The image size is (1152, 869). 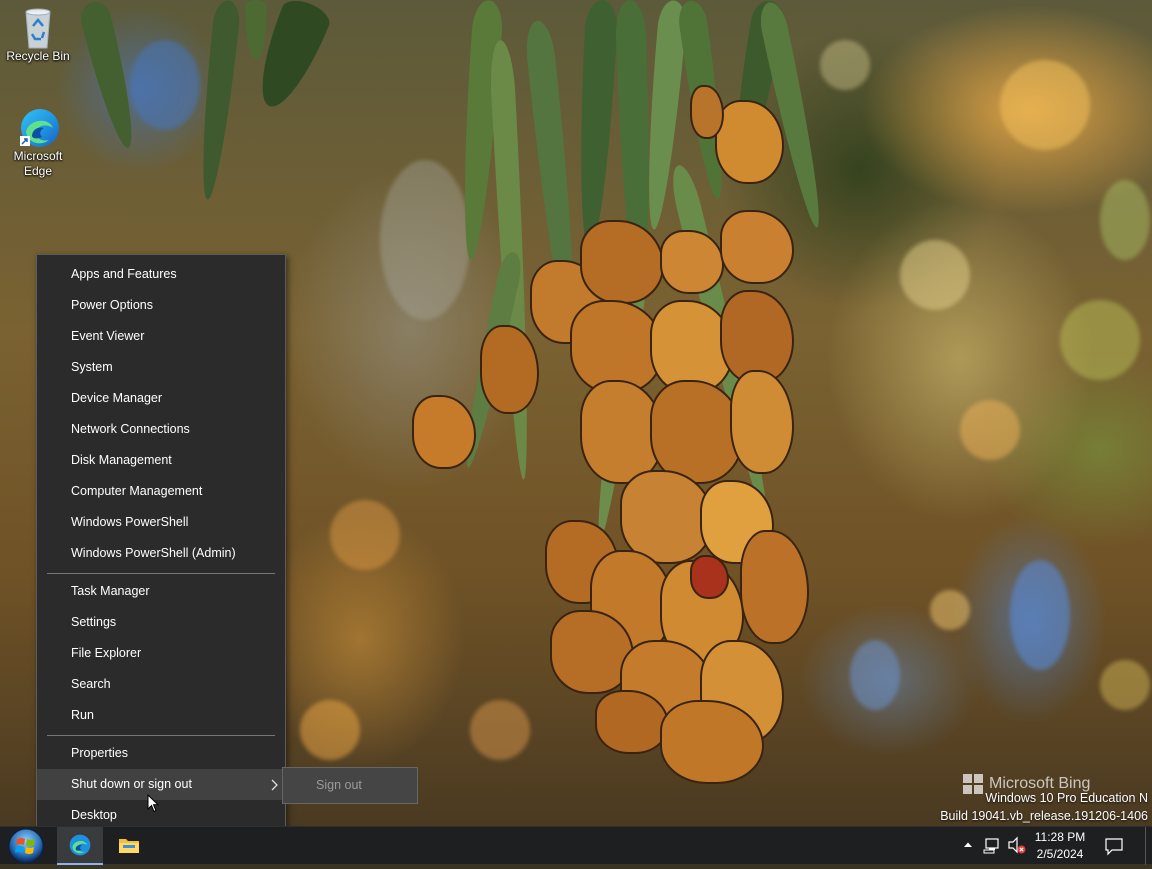 What do you see at coordinates (161, 367) in the screenshot?
I see `menu-item-system: System` at bounding box center [161, 367].